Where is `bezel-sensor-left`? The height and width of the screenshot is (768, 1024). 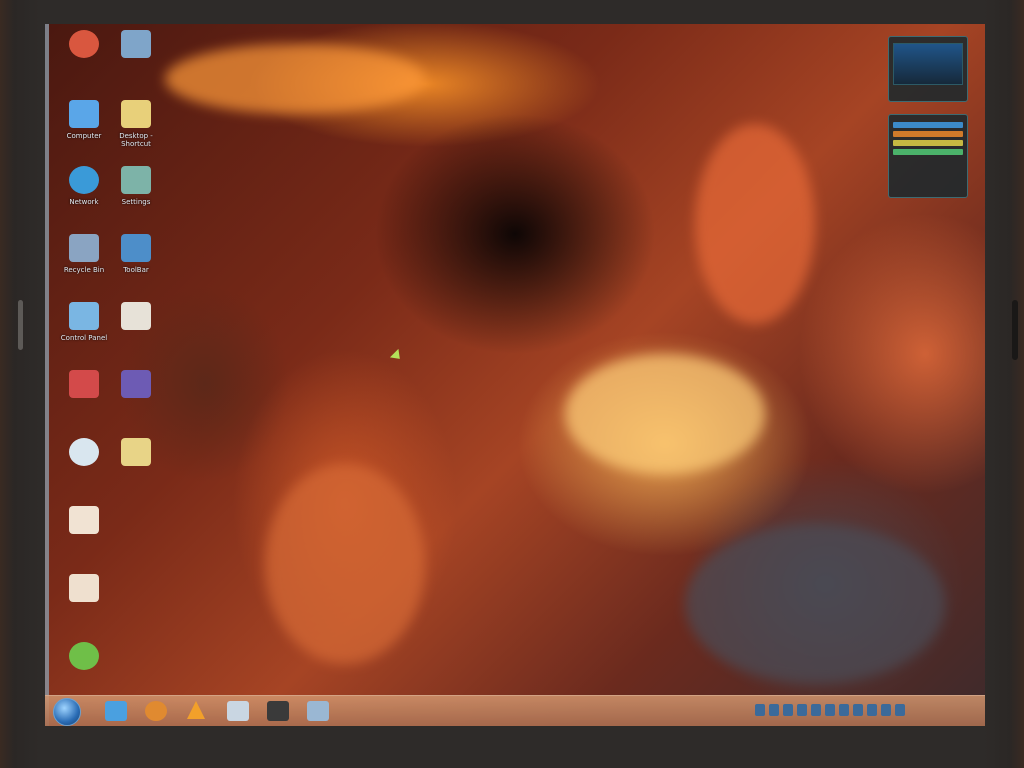 bezel-sensor-left is located at coordinates (20, 325).